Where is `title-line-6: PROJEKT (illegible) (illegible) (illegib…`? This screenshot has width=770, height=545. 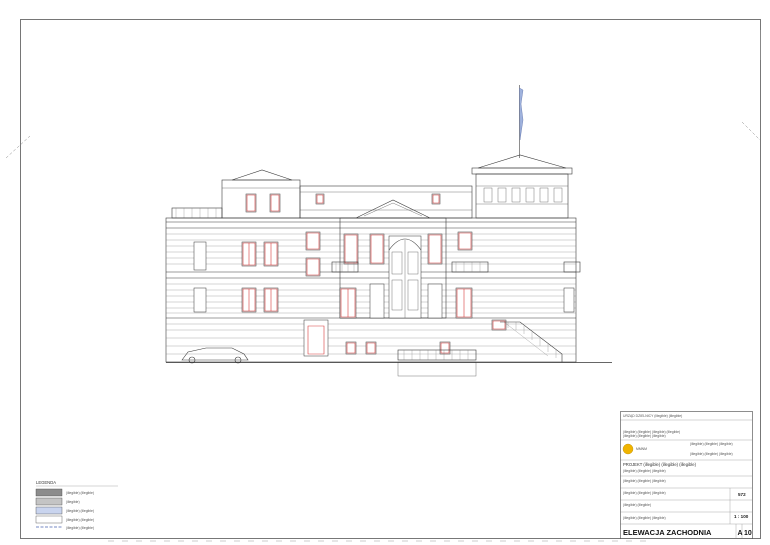
title-line-6: PROJEKT (illegible) (illegible) (illegib… is located at coordinates (660, 464).